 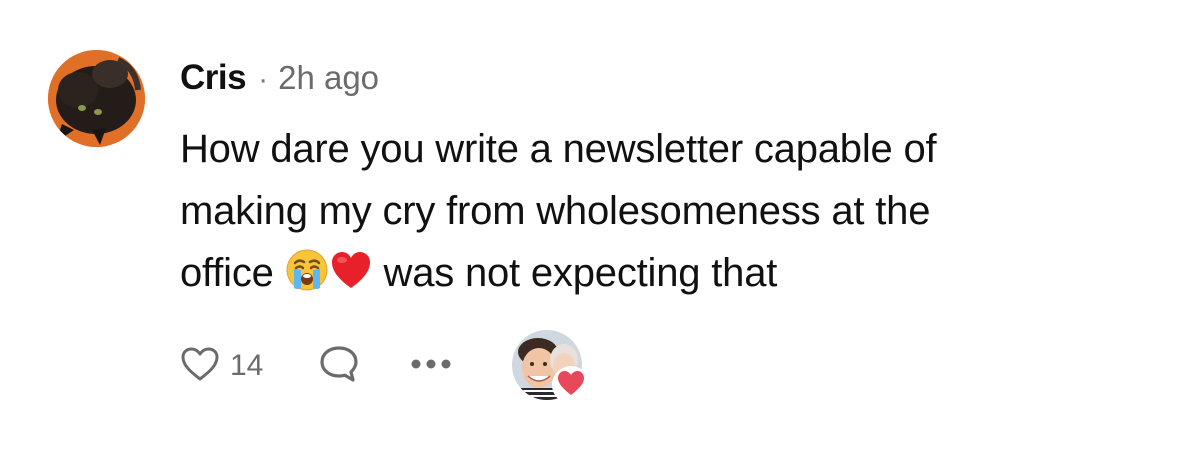 I want to click on comment-timestamp: 2h ago, so click(x=328, y=78).